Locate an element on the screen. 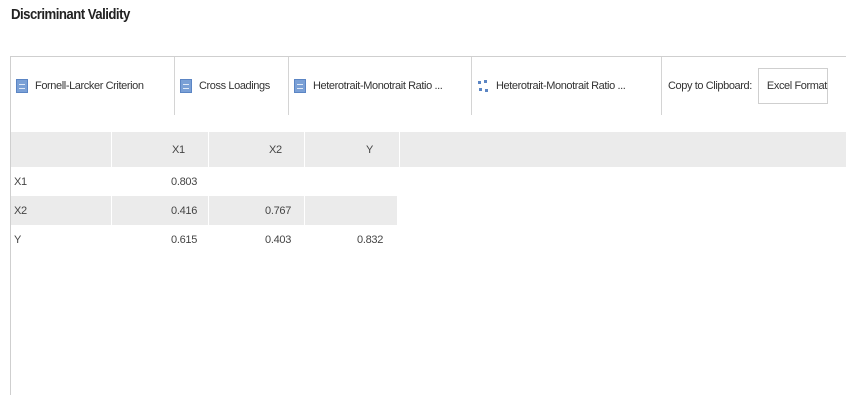 The width and height of the screenshot is (846, 395). page-title: Discriminant Validity is located at coordinates (70, 14).